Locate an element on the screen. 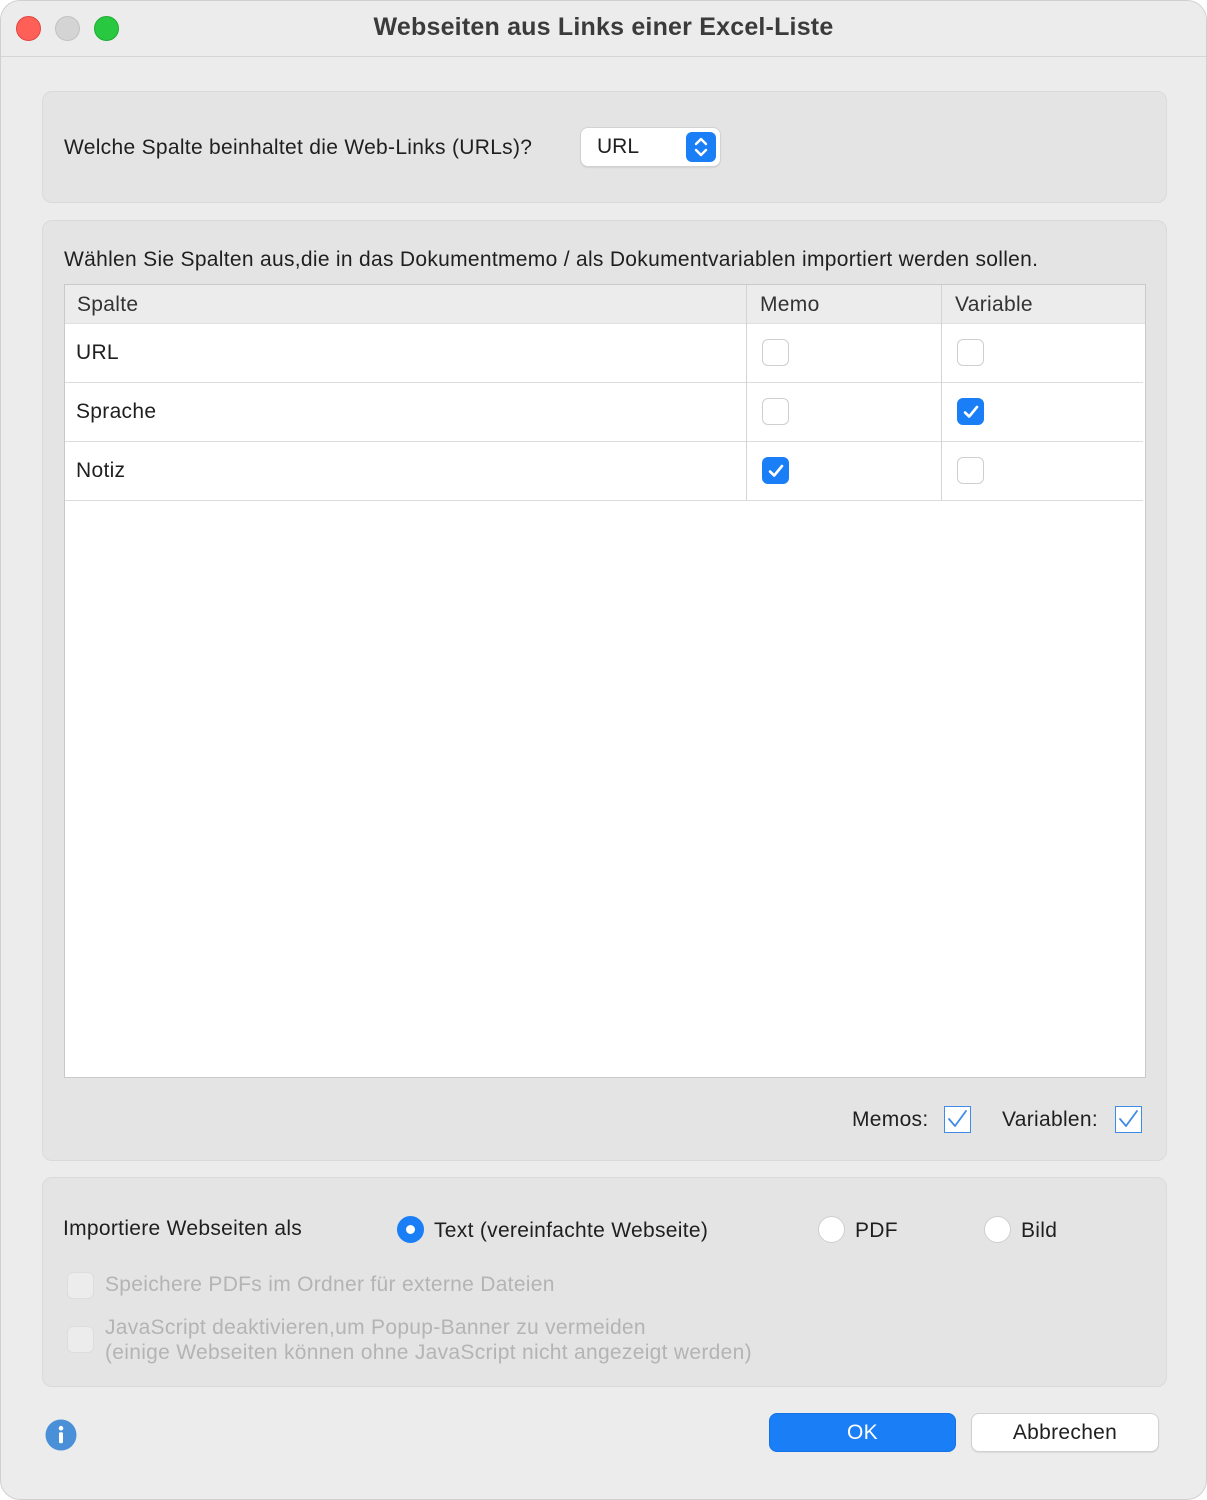  table-row: Sprache is located at coordinates (604, 412).